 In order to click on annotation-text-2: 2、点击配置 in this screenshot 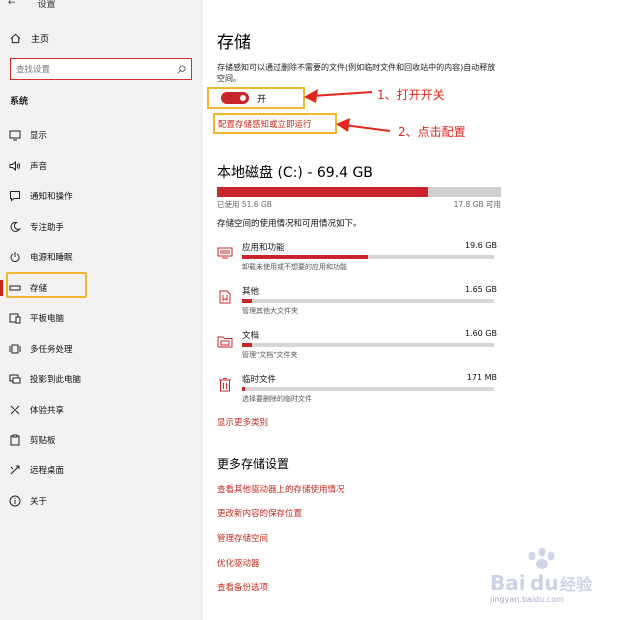, I will do `click(432, 132)`.